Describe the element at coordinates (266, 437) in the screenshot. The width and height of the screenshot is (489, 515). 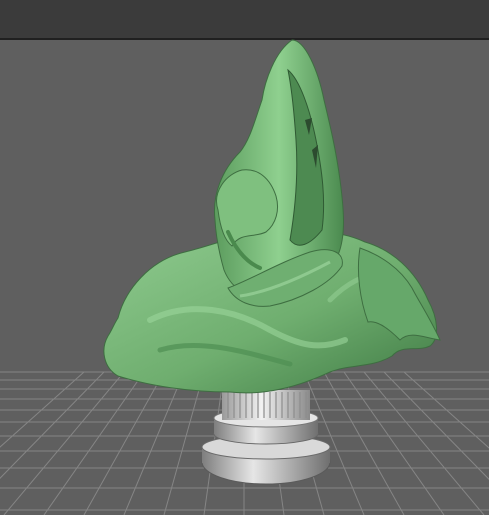
I see `pedestal-model` at that location.